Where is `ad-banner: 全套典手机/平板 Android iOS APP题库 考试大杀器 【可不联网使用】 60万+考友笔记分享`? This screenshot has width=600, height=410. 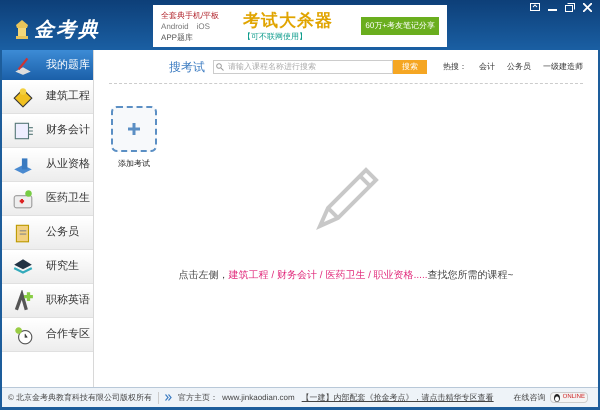 ad-banner: 全套典手机/平板 Android iOS APP题库 考试大杀器 【可不联网使用】 60万+考友笔记分享 is located at coordinates (300, 26).